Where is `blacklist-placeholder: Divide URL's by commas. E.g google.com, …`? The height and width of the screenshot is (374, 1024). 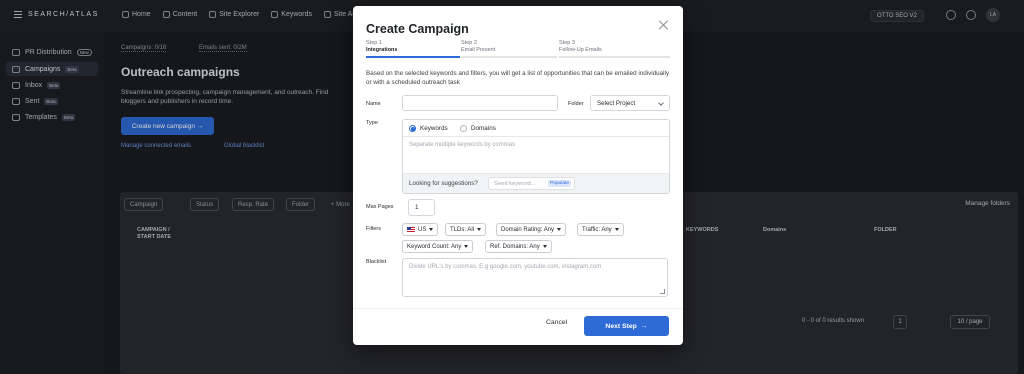 blacklist-placeholder: Divide URL's by commas. E.g google.com, … is located at coordinates (505, 267).